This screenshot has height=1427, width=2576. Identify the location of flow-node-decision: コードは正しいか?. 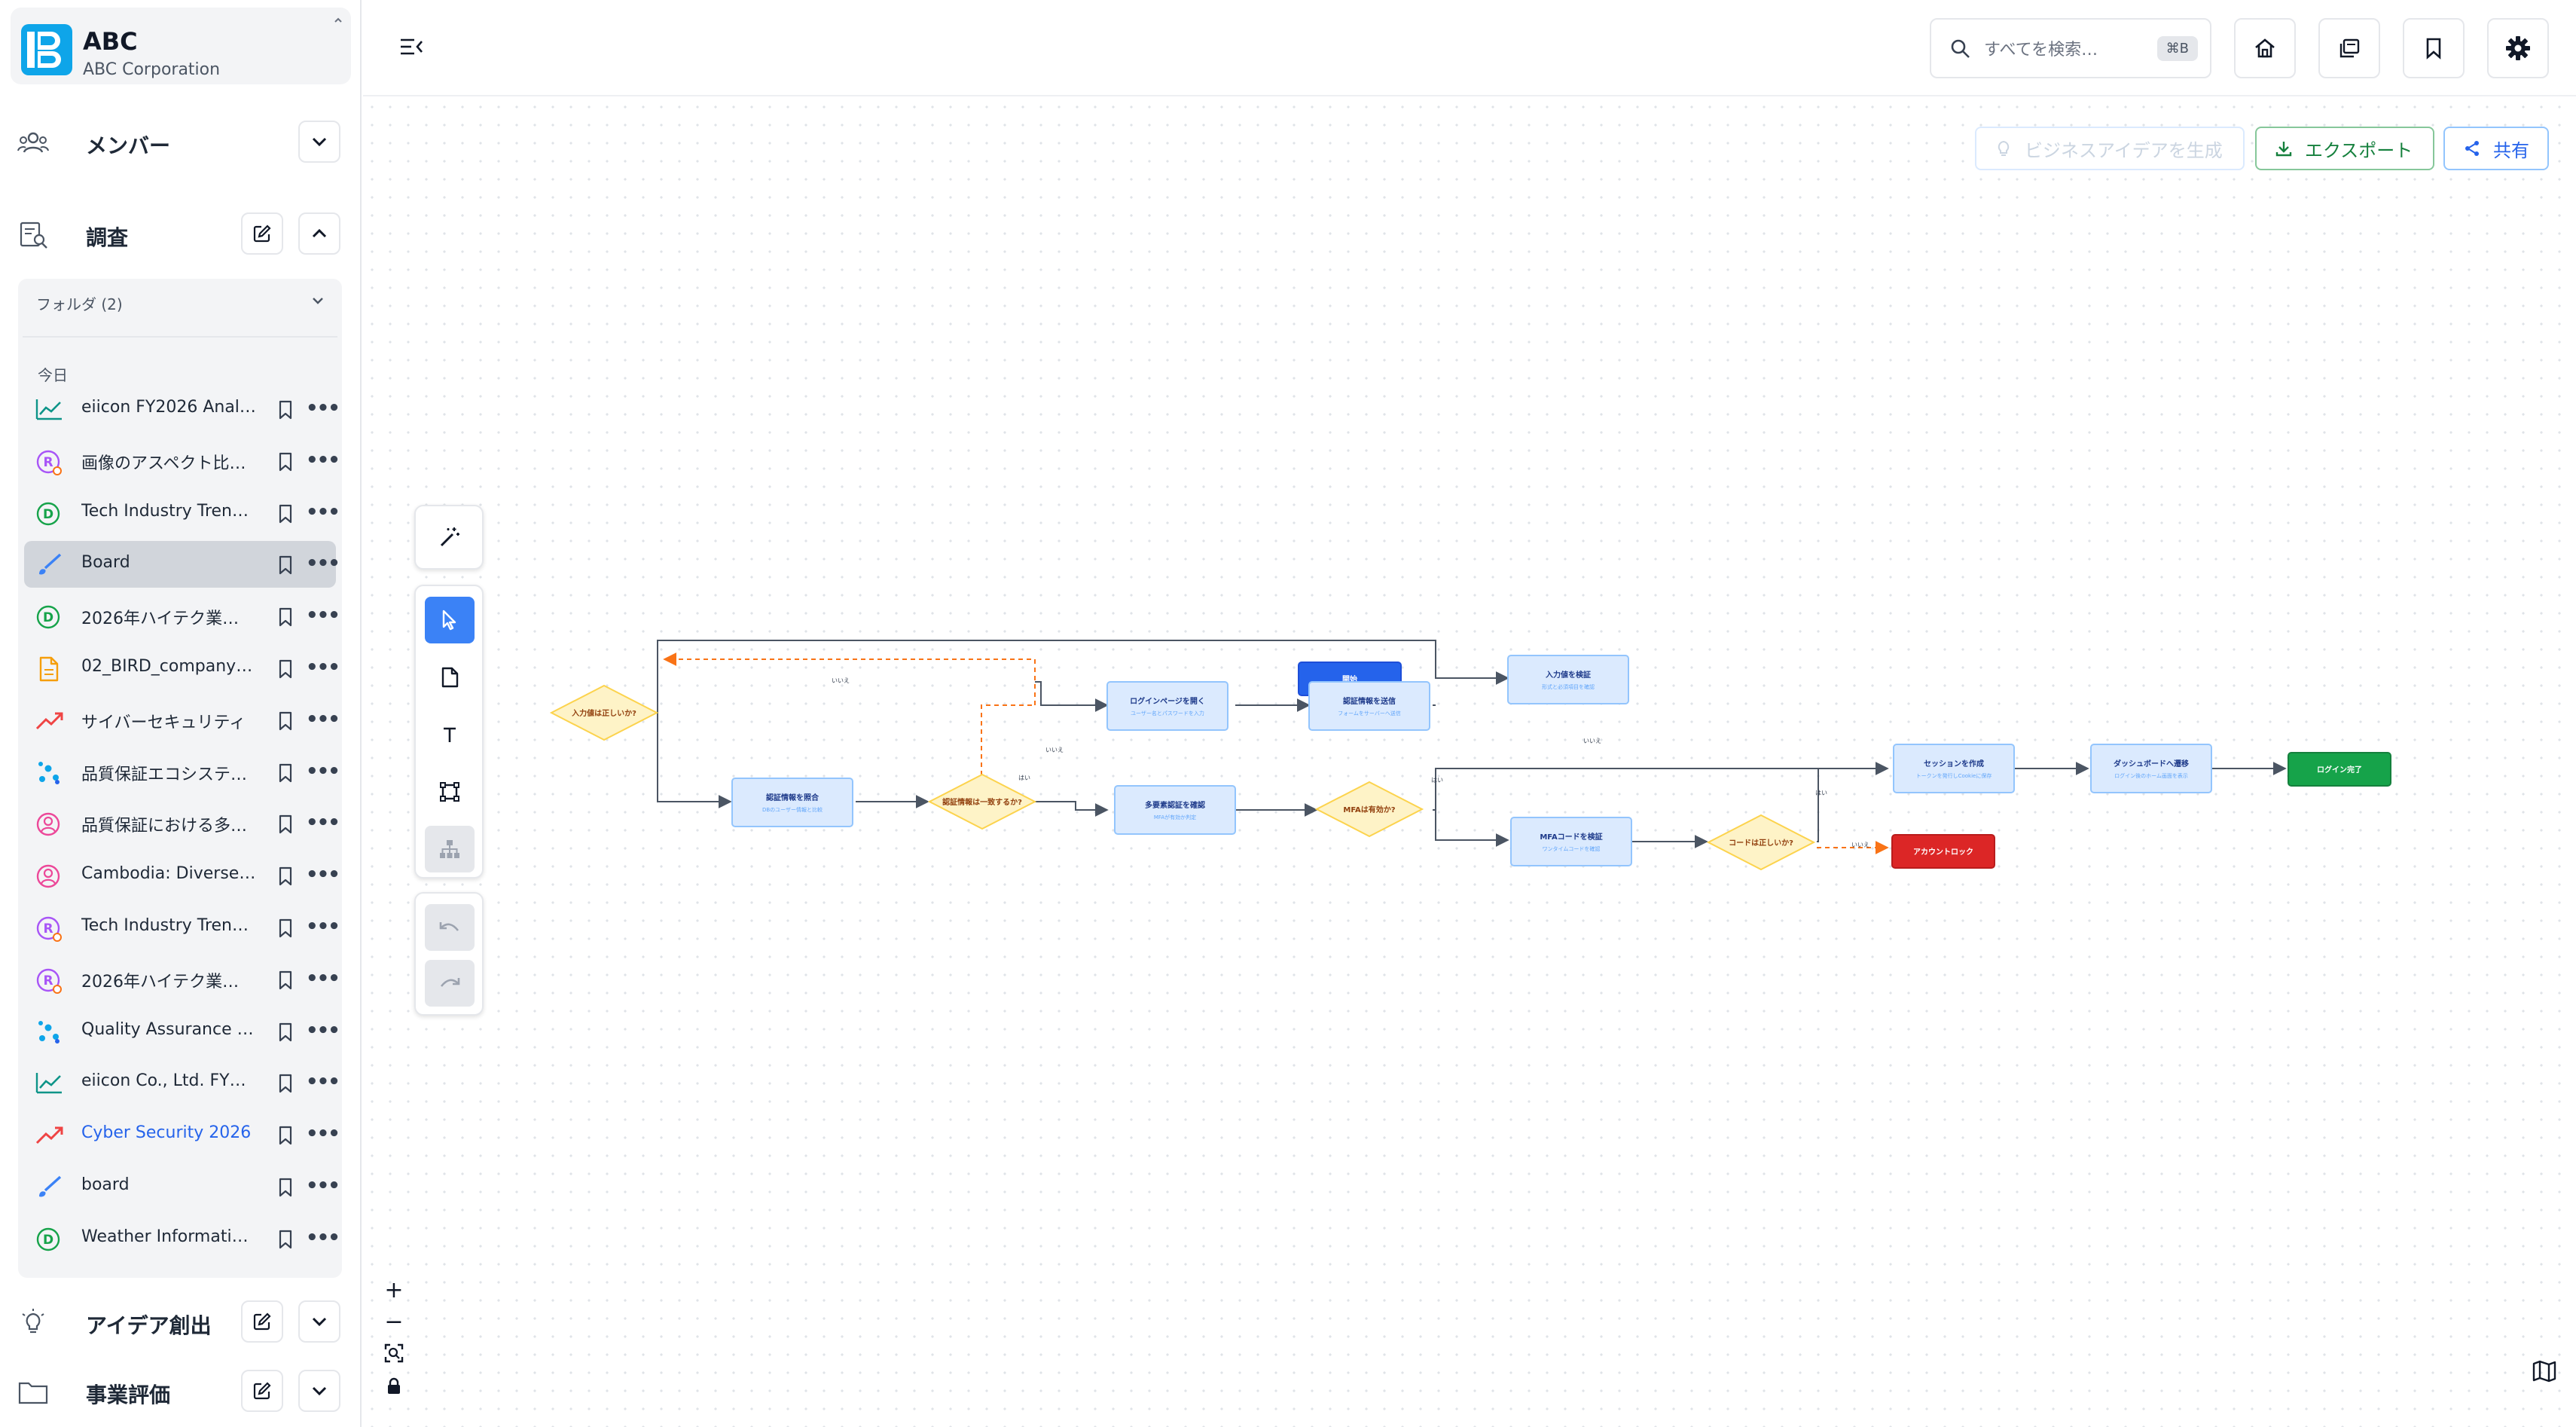
(1761, 843).